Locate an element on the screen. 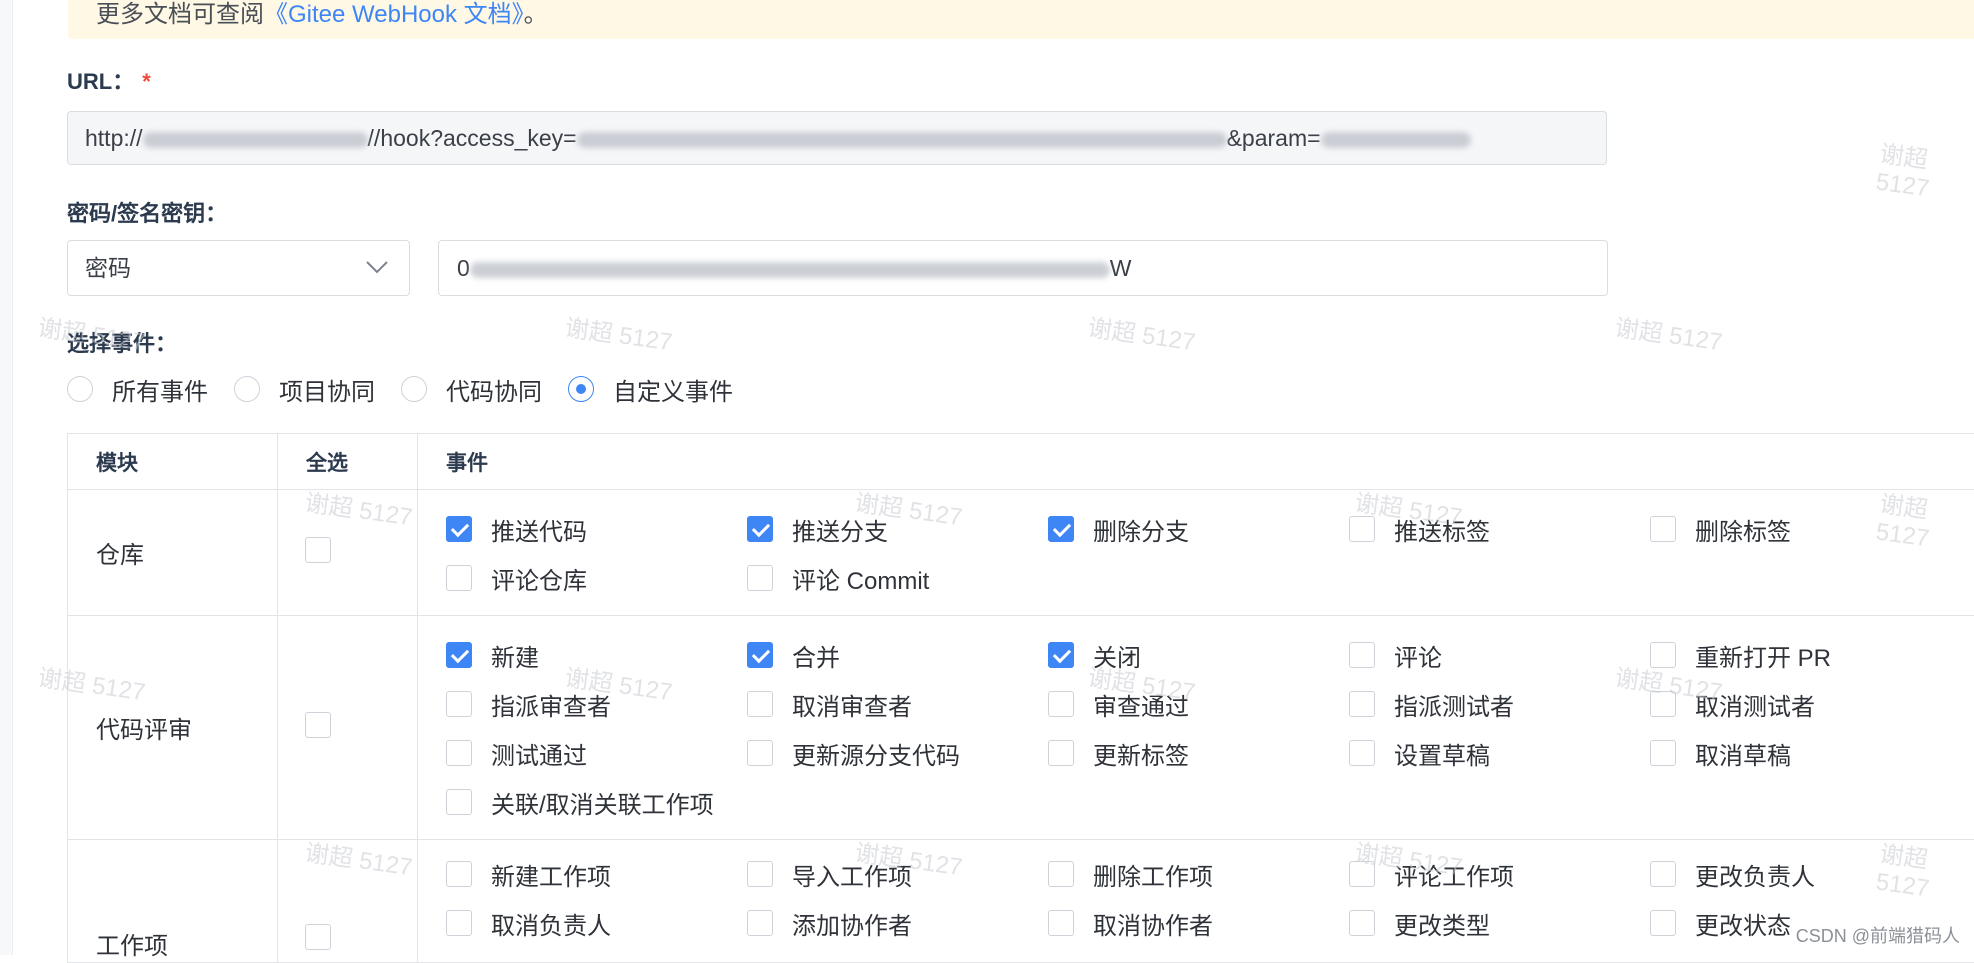  events-label: 选择事件： is located at coordinates (122, 342).